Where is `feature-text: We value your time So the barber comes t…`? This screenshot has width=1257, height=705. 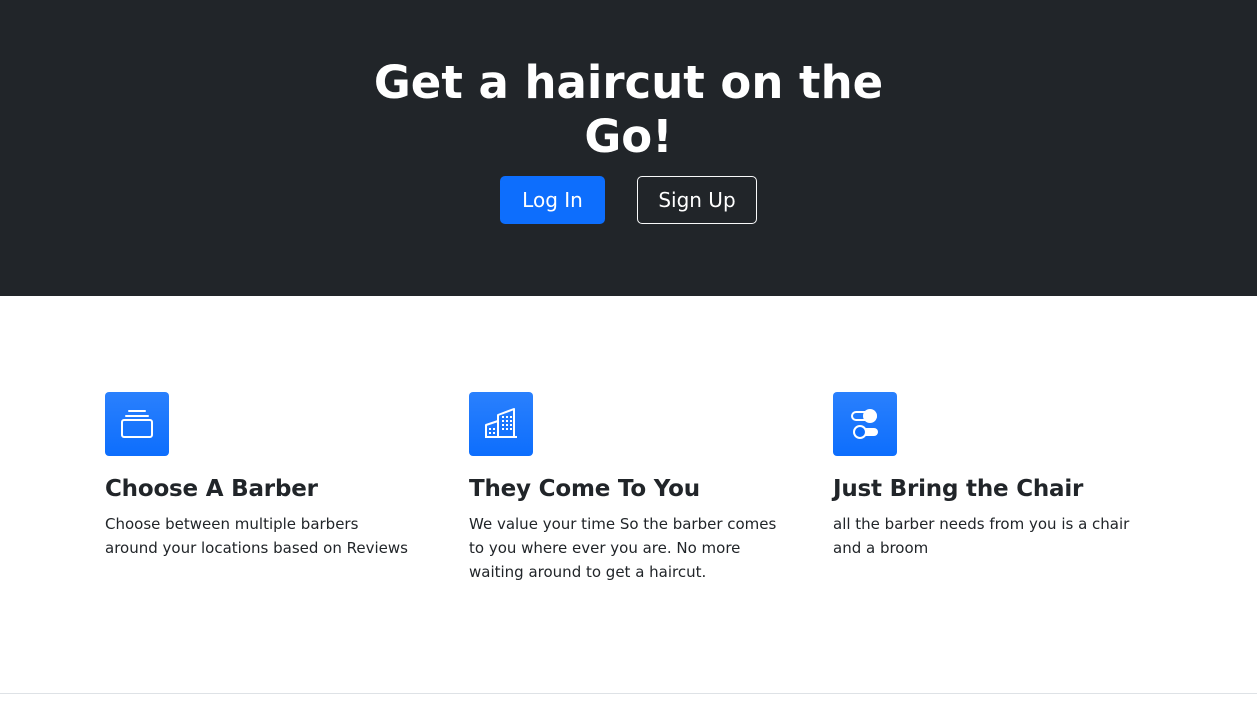 feature-text: We value your time So the barber comes t… is located at coordinates (623, 548).